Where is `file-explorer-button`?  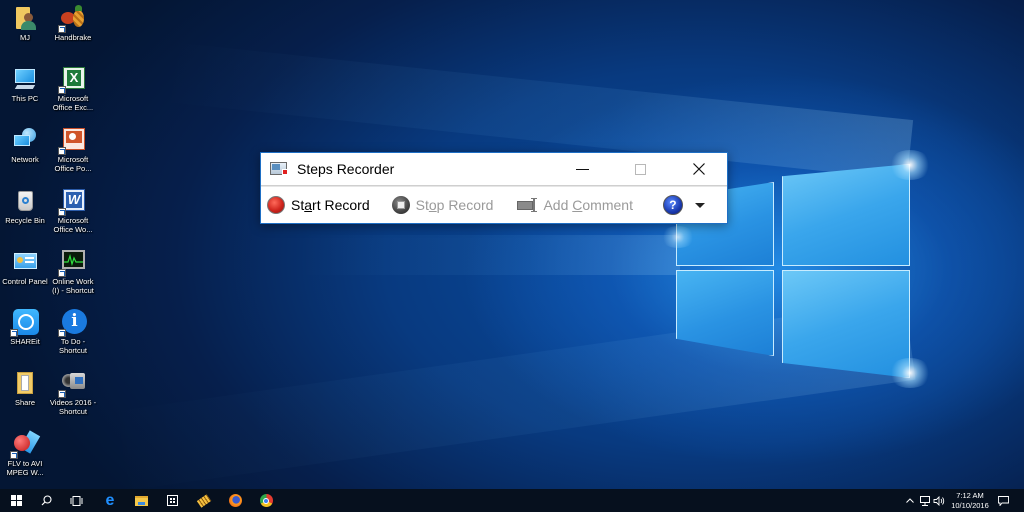 file-explorer-button is located at coordinates (141, 500).